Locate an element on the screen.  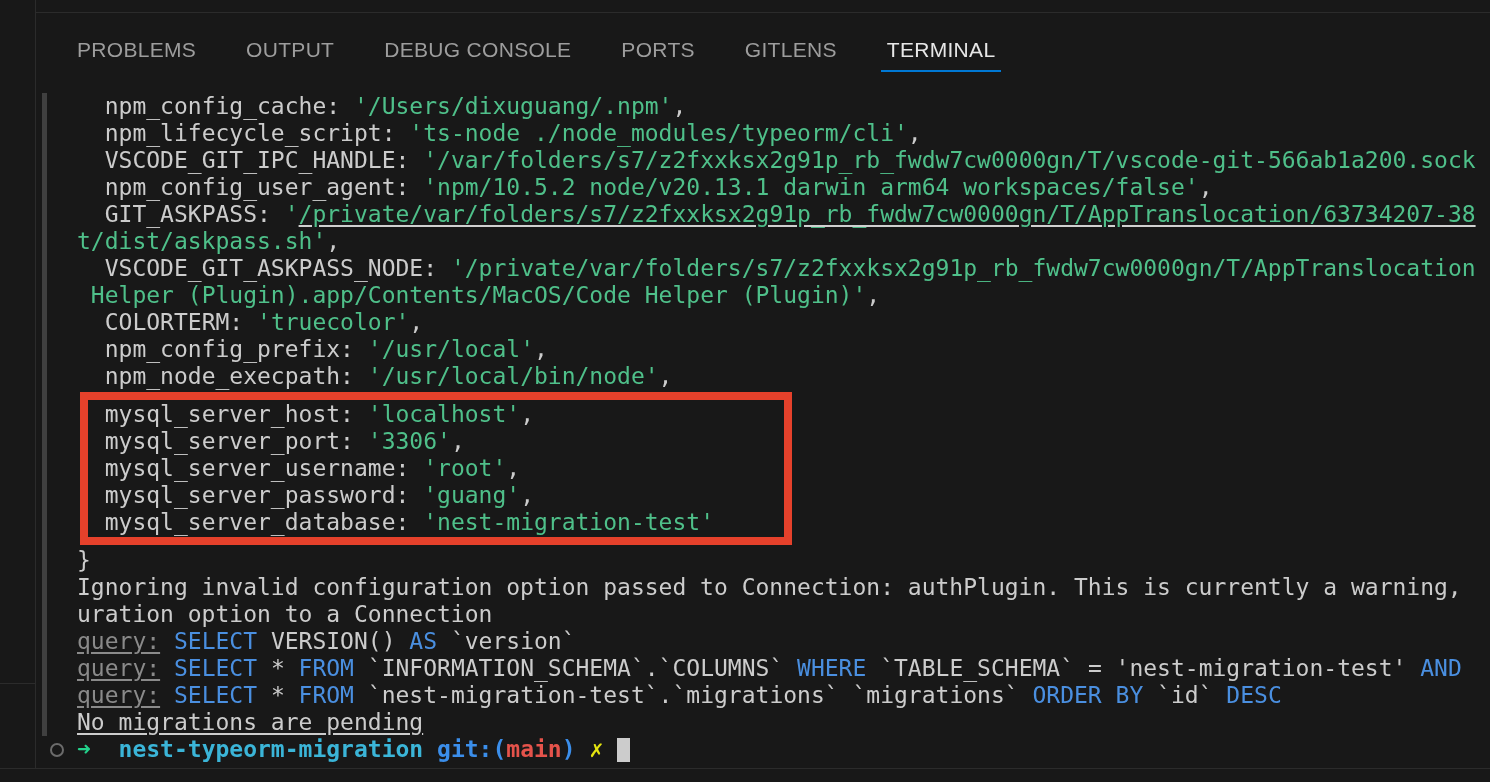
panel-tab: PROBLEMS is located at coordinates (137, 51).